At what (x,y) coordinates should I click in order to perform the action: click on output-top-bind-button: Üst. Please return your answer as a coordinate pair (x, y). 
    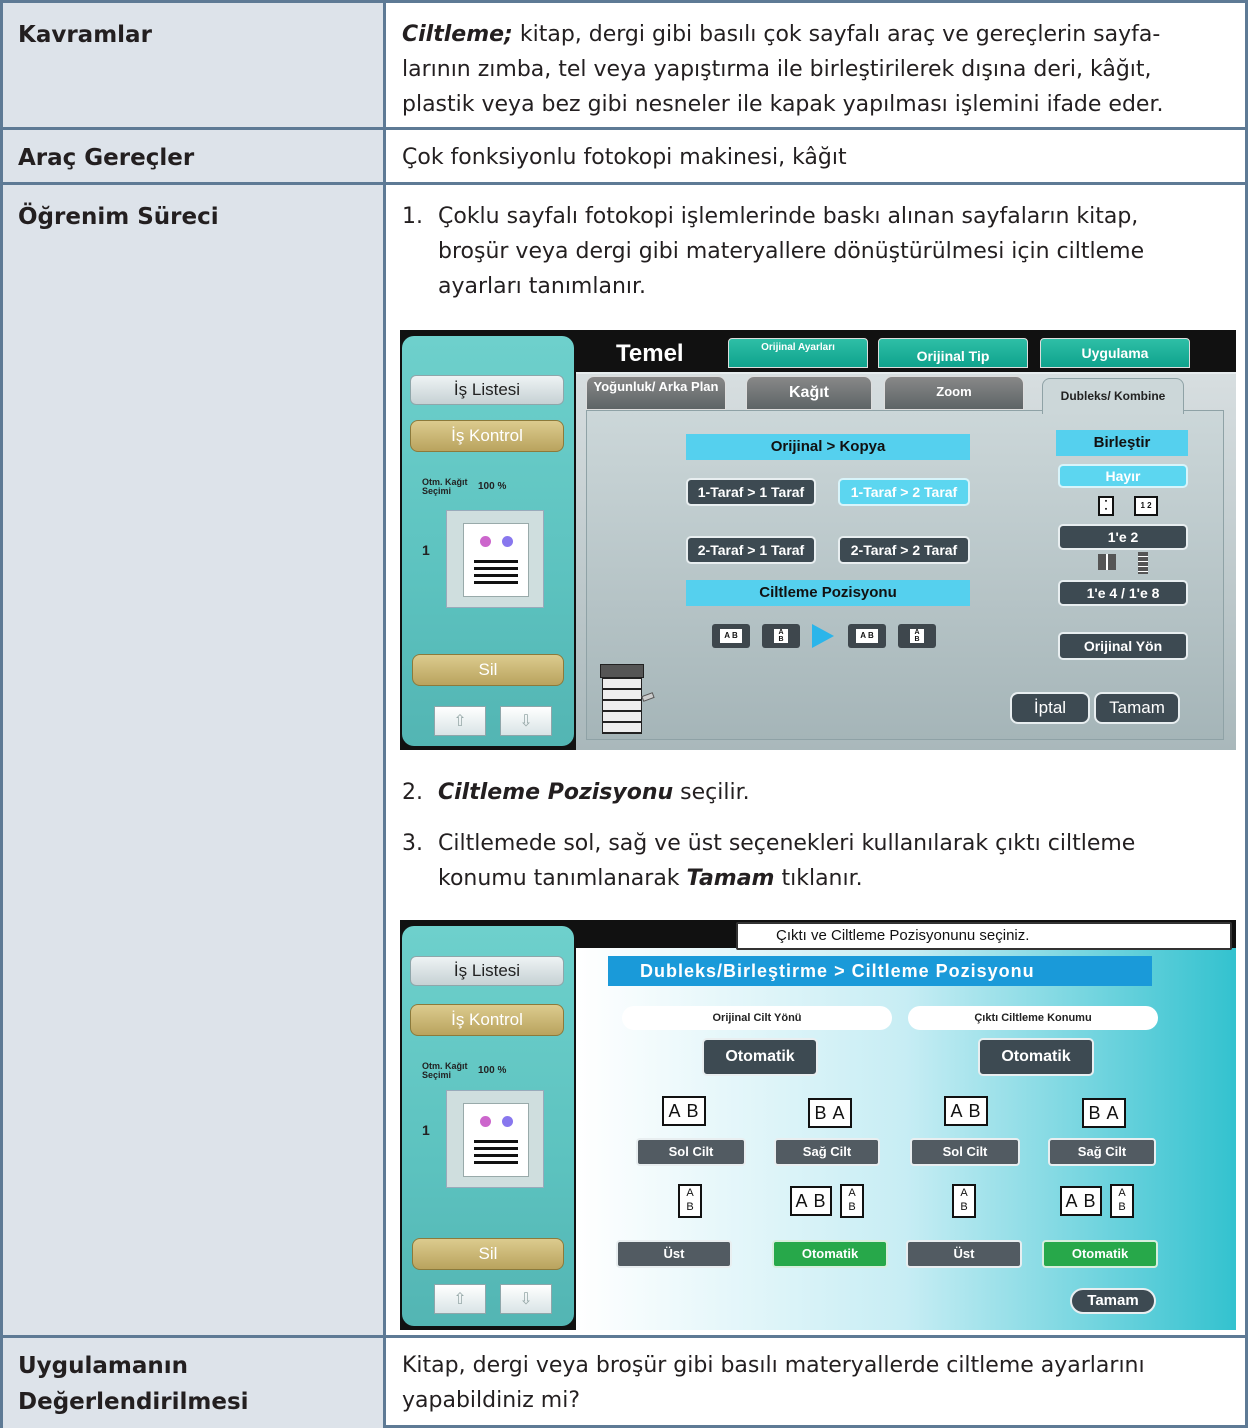
    Looking at the image, I should click on (964, 1254).